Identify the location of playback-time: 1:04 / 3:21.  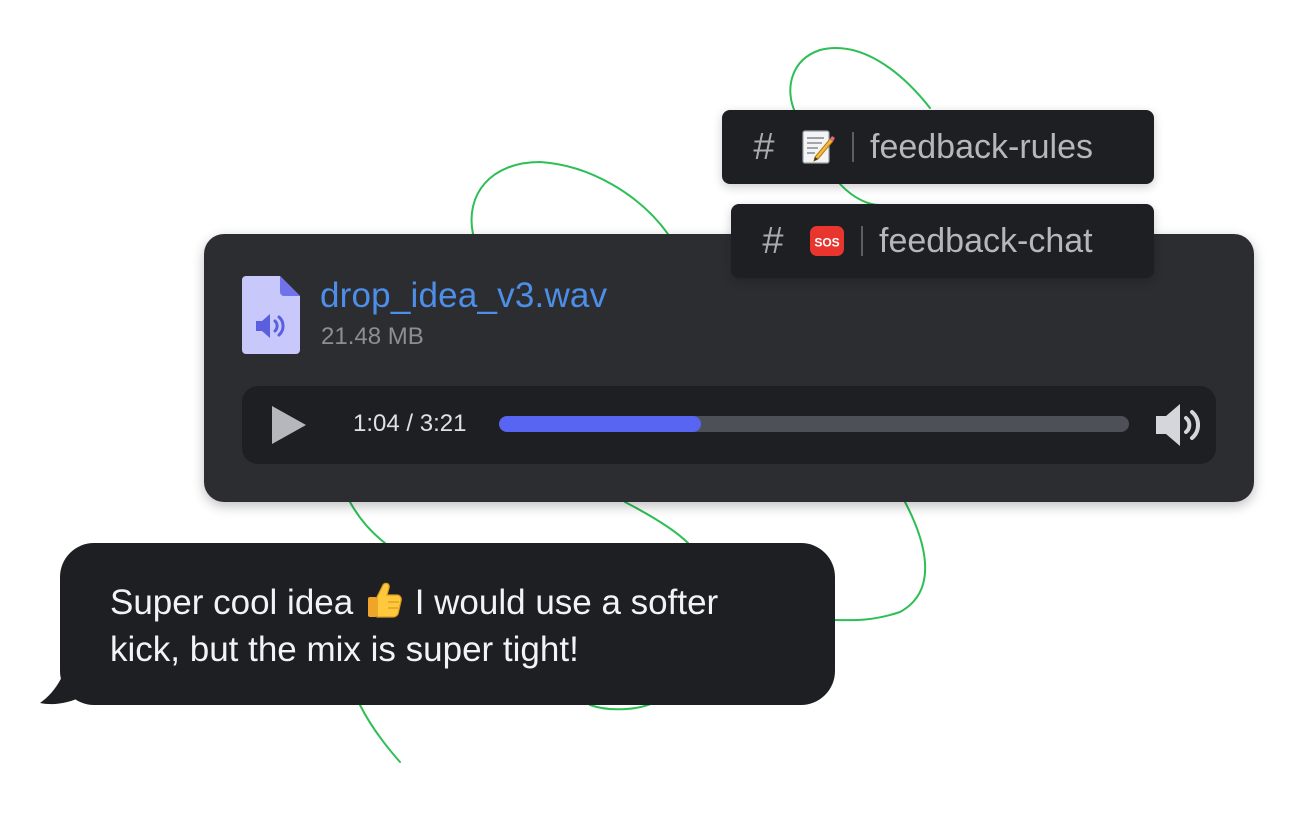
(410, 423).